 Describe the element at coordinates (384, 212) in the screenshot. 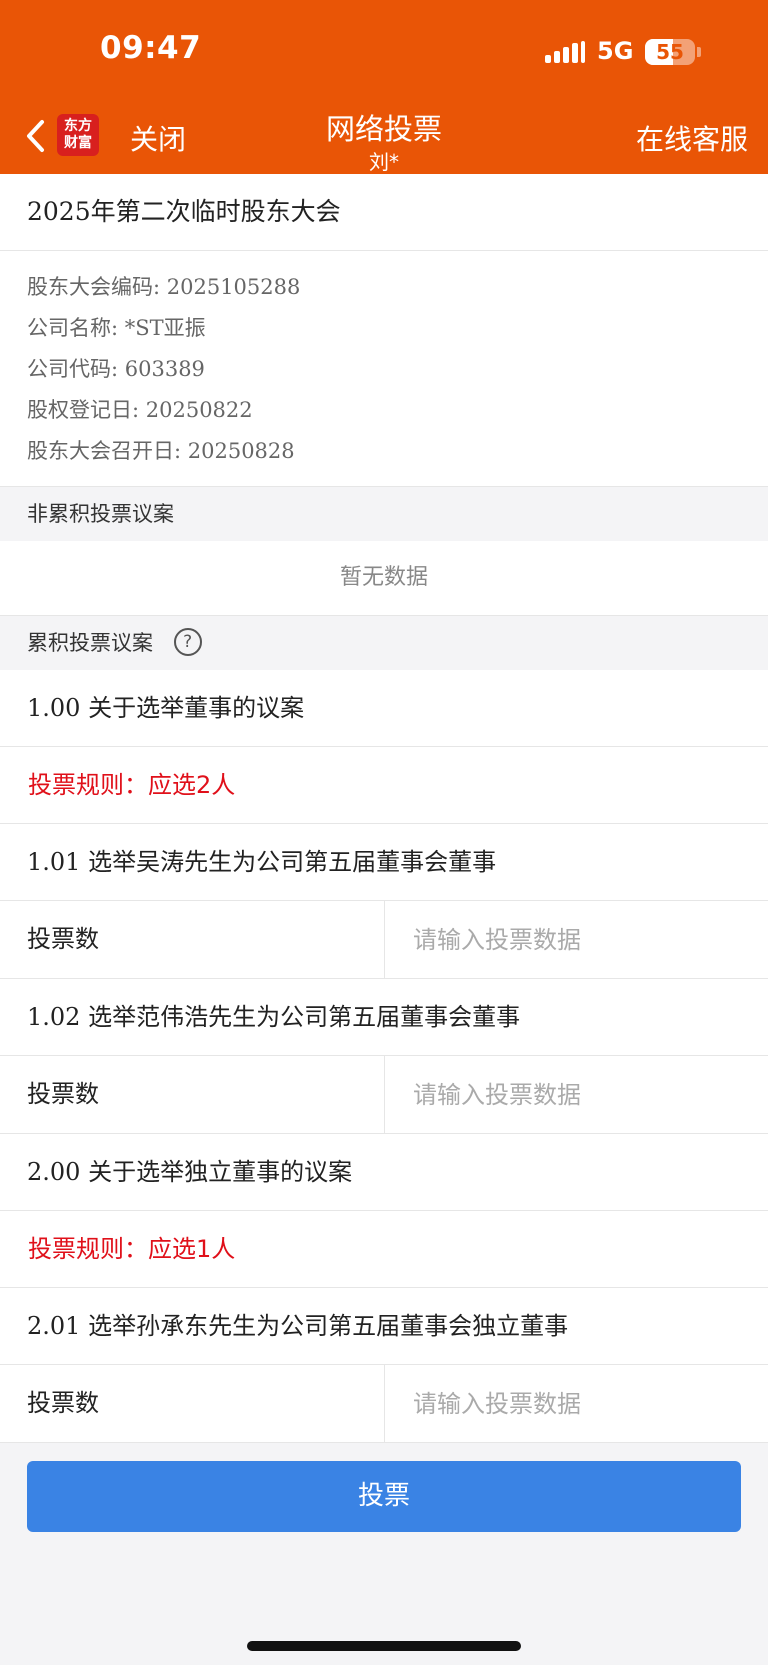

I see `meeting-title: 2025年第二次临时股东大会` at that location.